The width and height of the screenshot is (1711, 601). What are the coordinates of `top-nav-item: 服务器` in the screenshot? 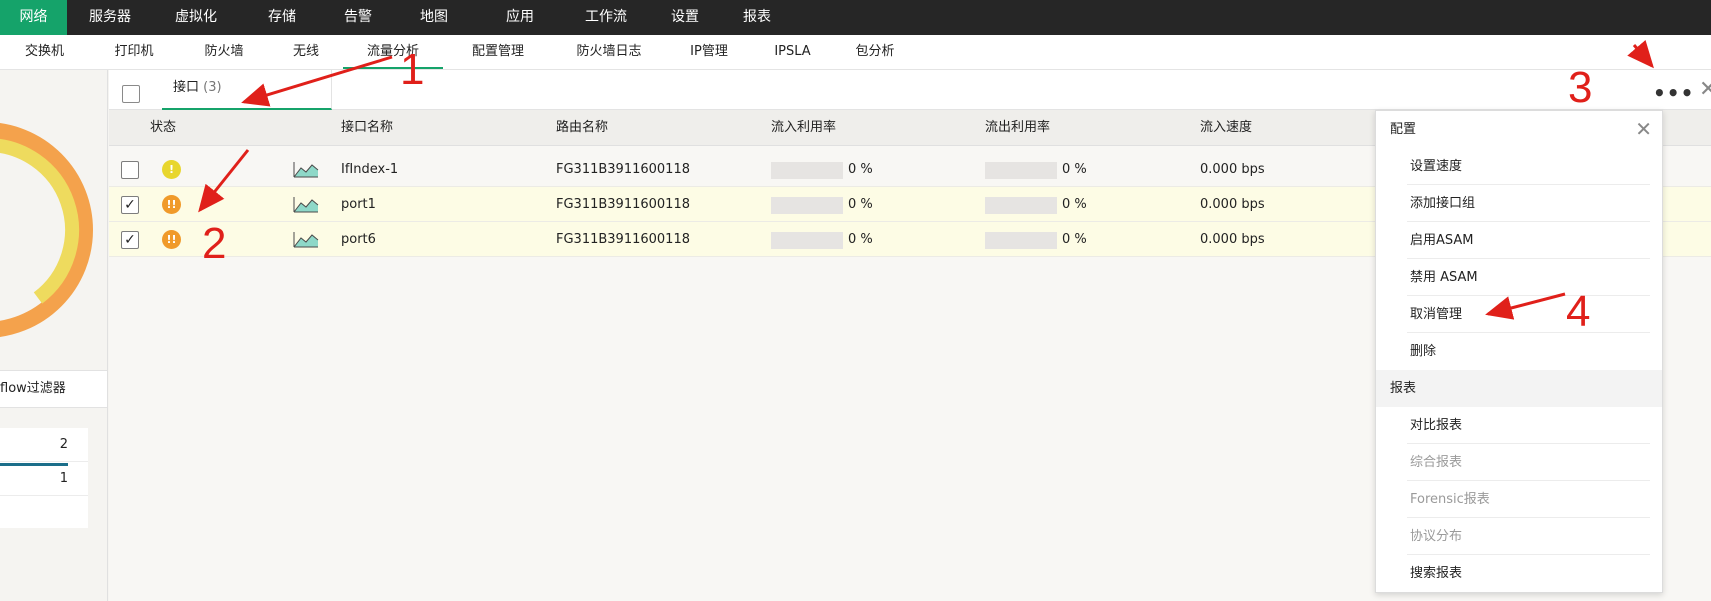 It's located at (110, 17).